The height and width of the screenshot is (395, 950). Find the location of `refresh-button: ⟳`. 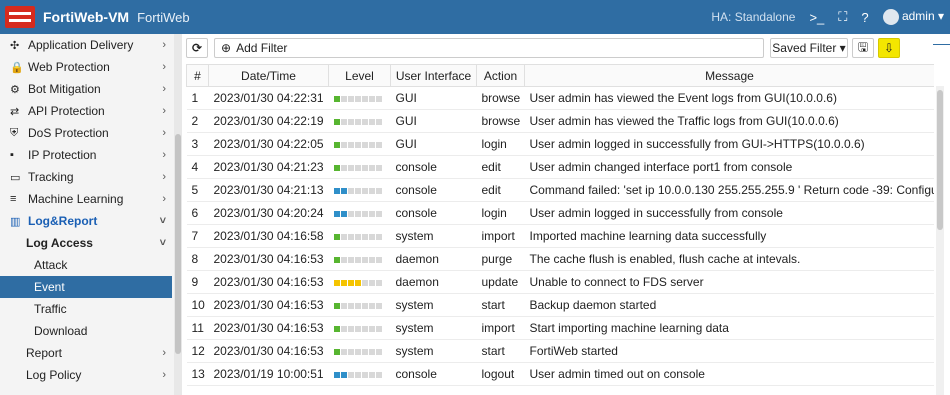

refresh-button: ⟳ is located at coordinates (197, 48).